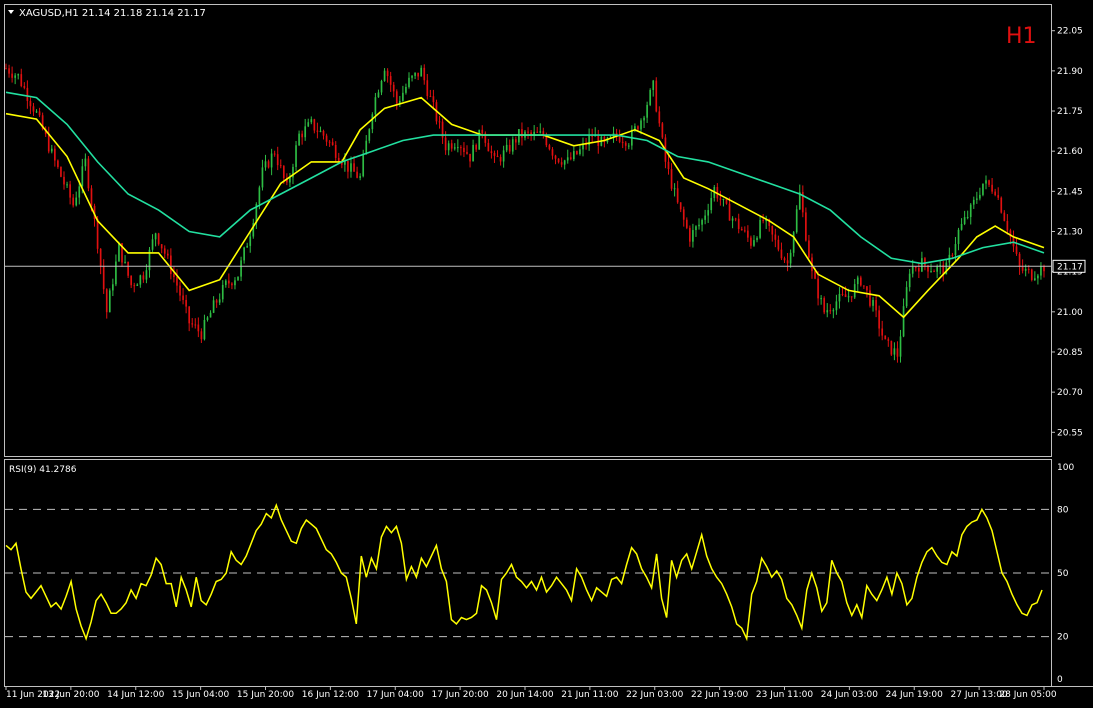 The height and width of the screenshot is (708, 1093). Describe the element at coordinates (784, 695) in the screenshot. I see `time-axis-label: 23 Jun 11:00` at that location.